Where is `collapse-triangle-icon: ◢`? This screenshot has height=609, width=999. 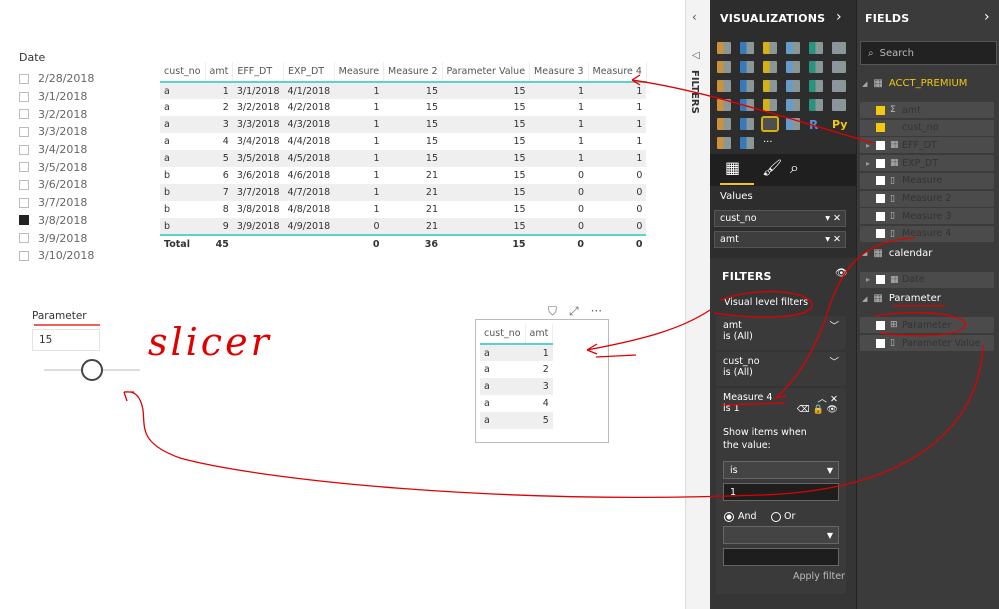 collapse-triangle-icon: ◢ is located at coordinates (864, 253).